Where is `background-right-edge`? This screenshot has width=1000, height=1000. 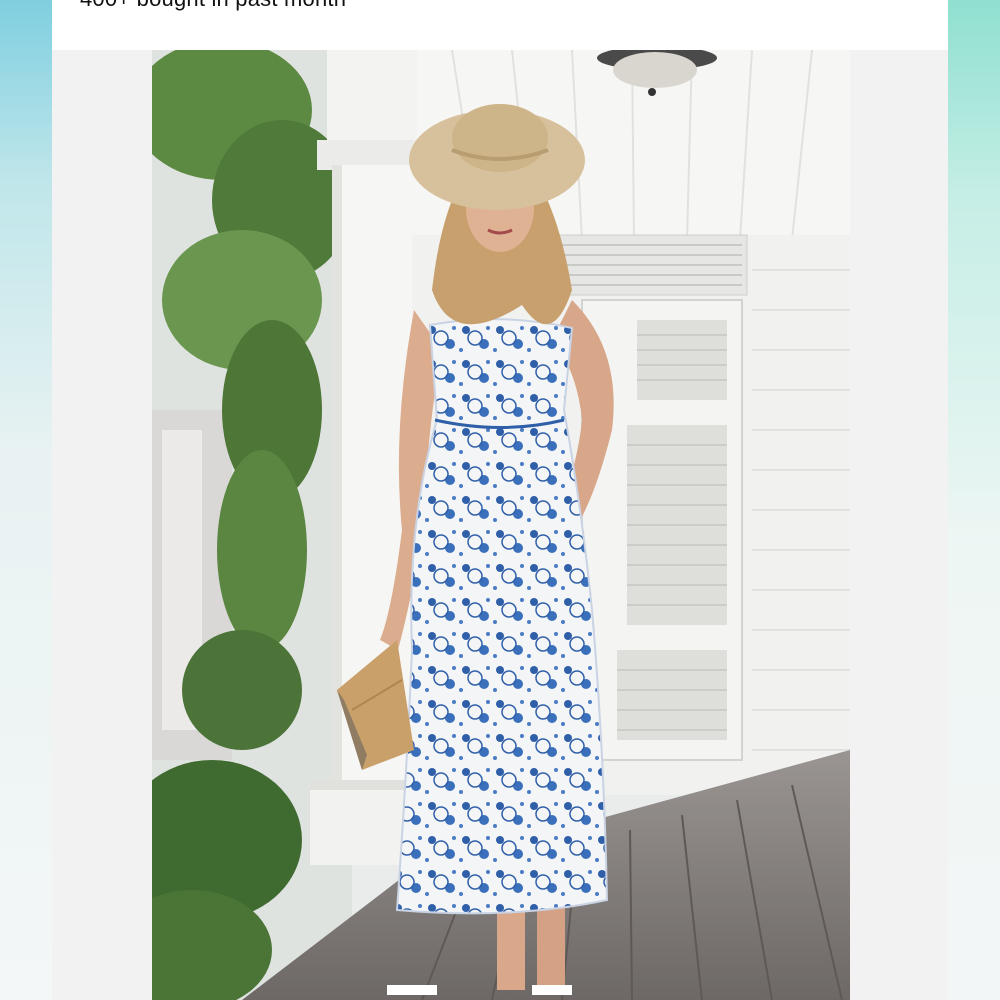 background-right-edge is located at coordinates (974, 500).